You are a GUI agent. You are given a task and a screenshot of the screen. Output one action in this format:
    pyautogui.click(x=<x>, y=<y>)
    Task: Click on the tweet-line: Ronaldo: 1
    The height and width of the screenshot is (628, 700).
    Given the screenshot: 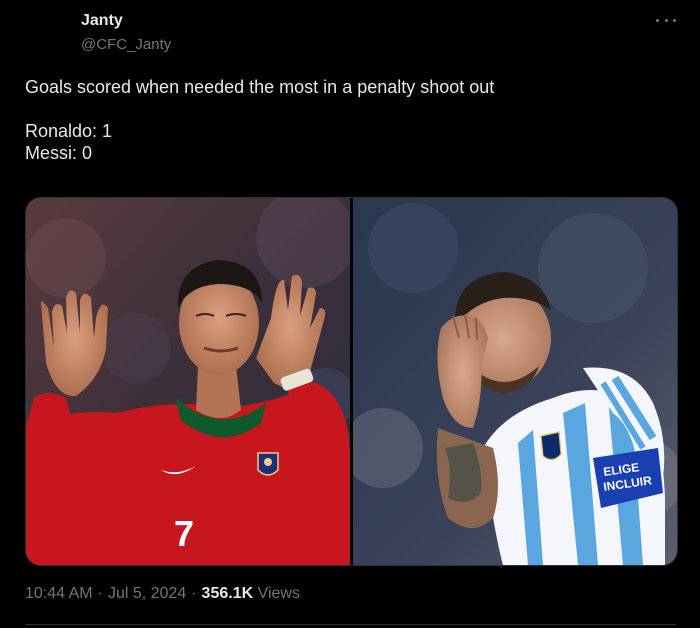 What is the action you would take?
    pyautogui.click(x=69, y=131)
    